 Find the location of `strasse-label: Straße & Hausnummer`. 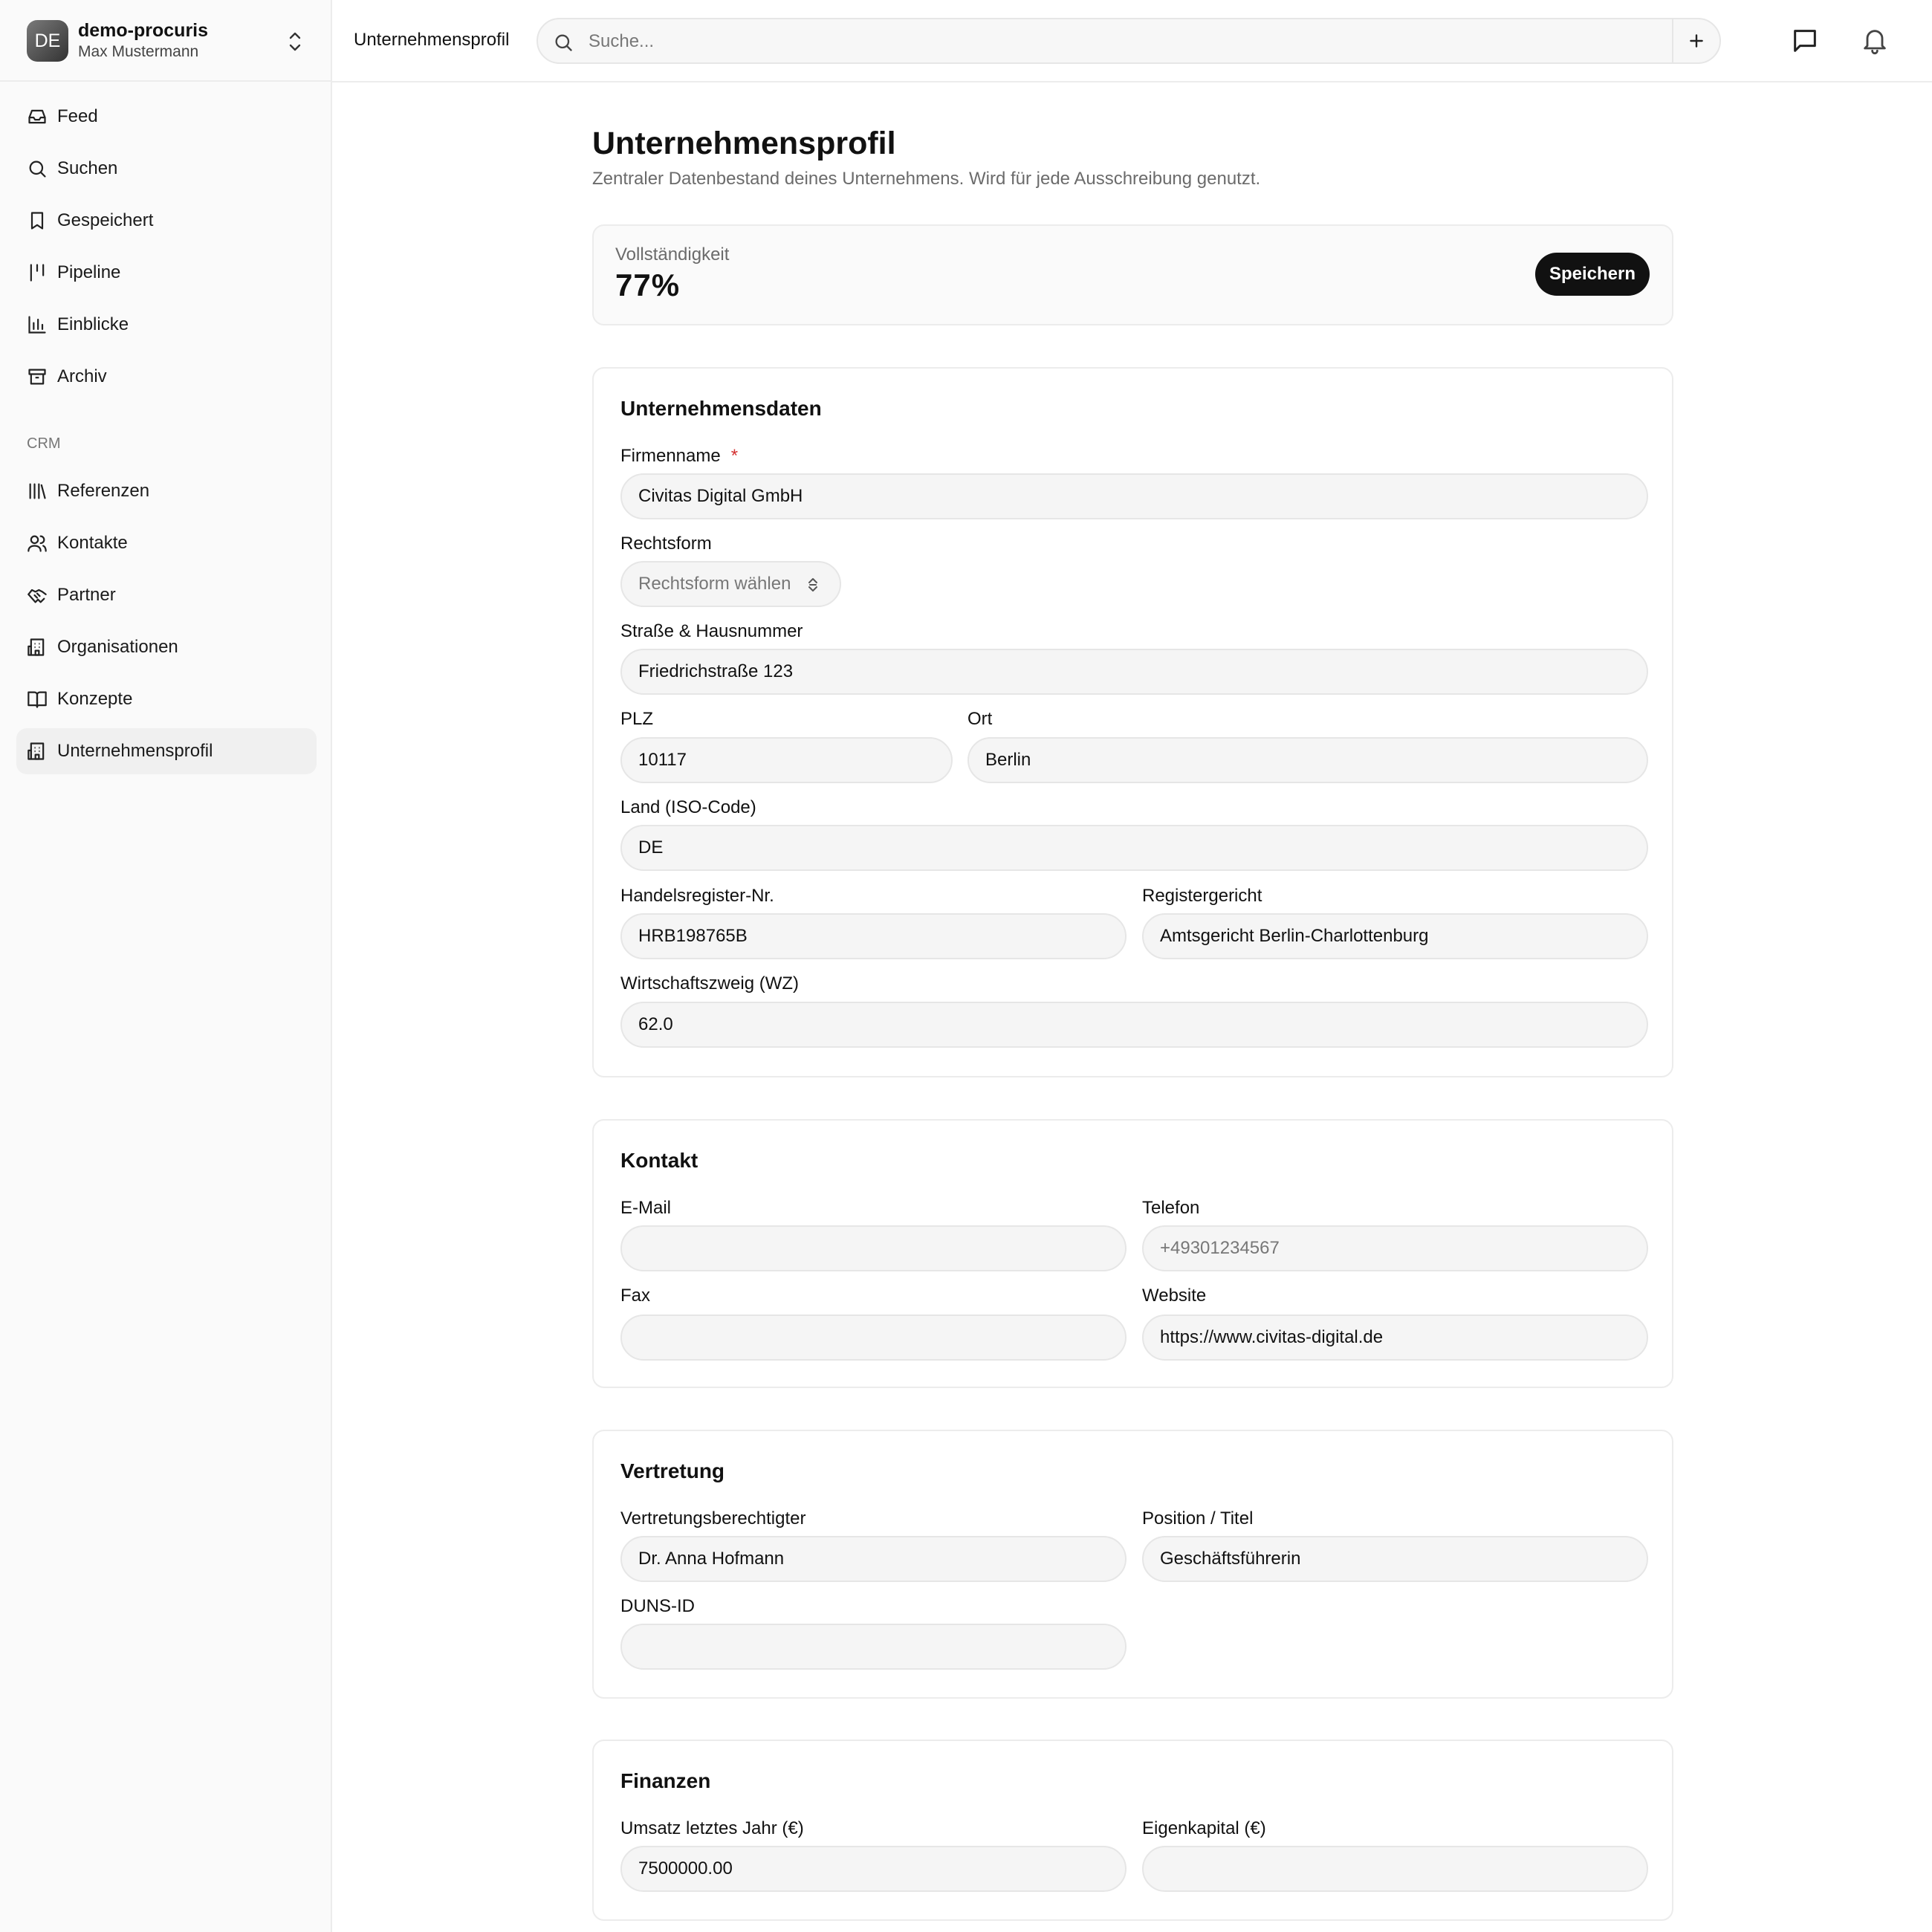

strasse-label: Straße & Hausnummer is located at coordinates (711, 631).